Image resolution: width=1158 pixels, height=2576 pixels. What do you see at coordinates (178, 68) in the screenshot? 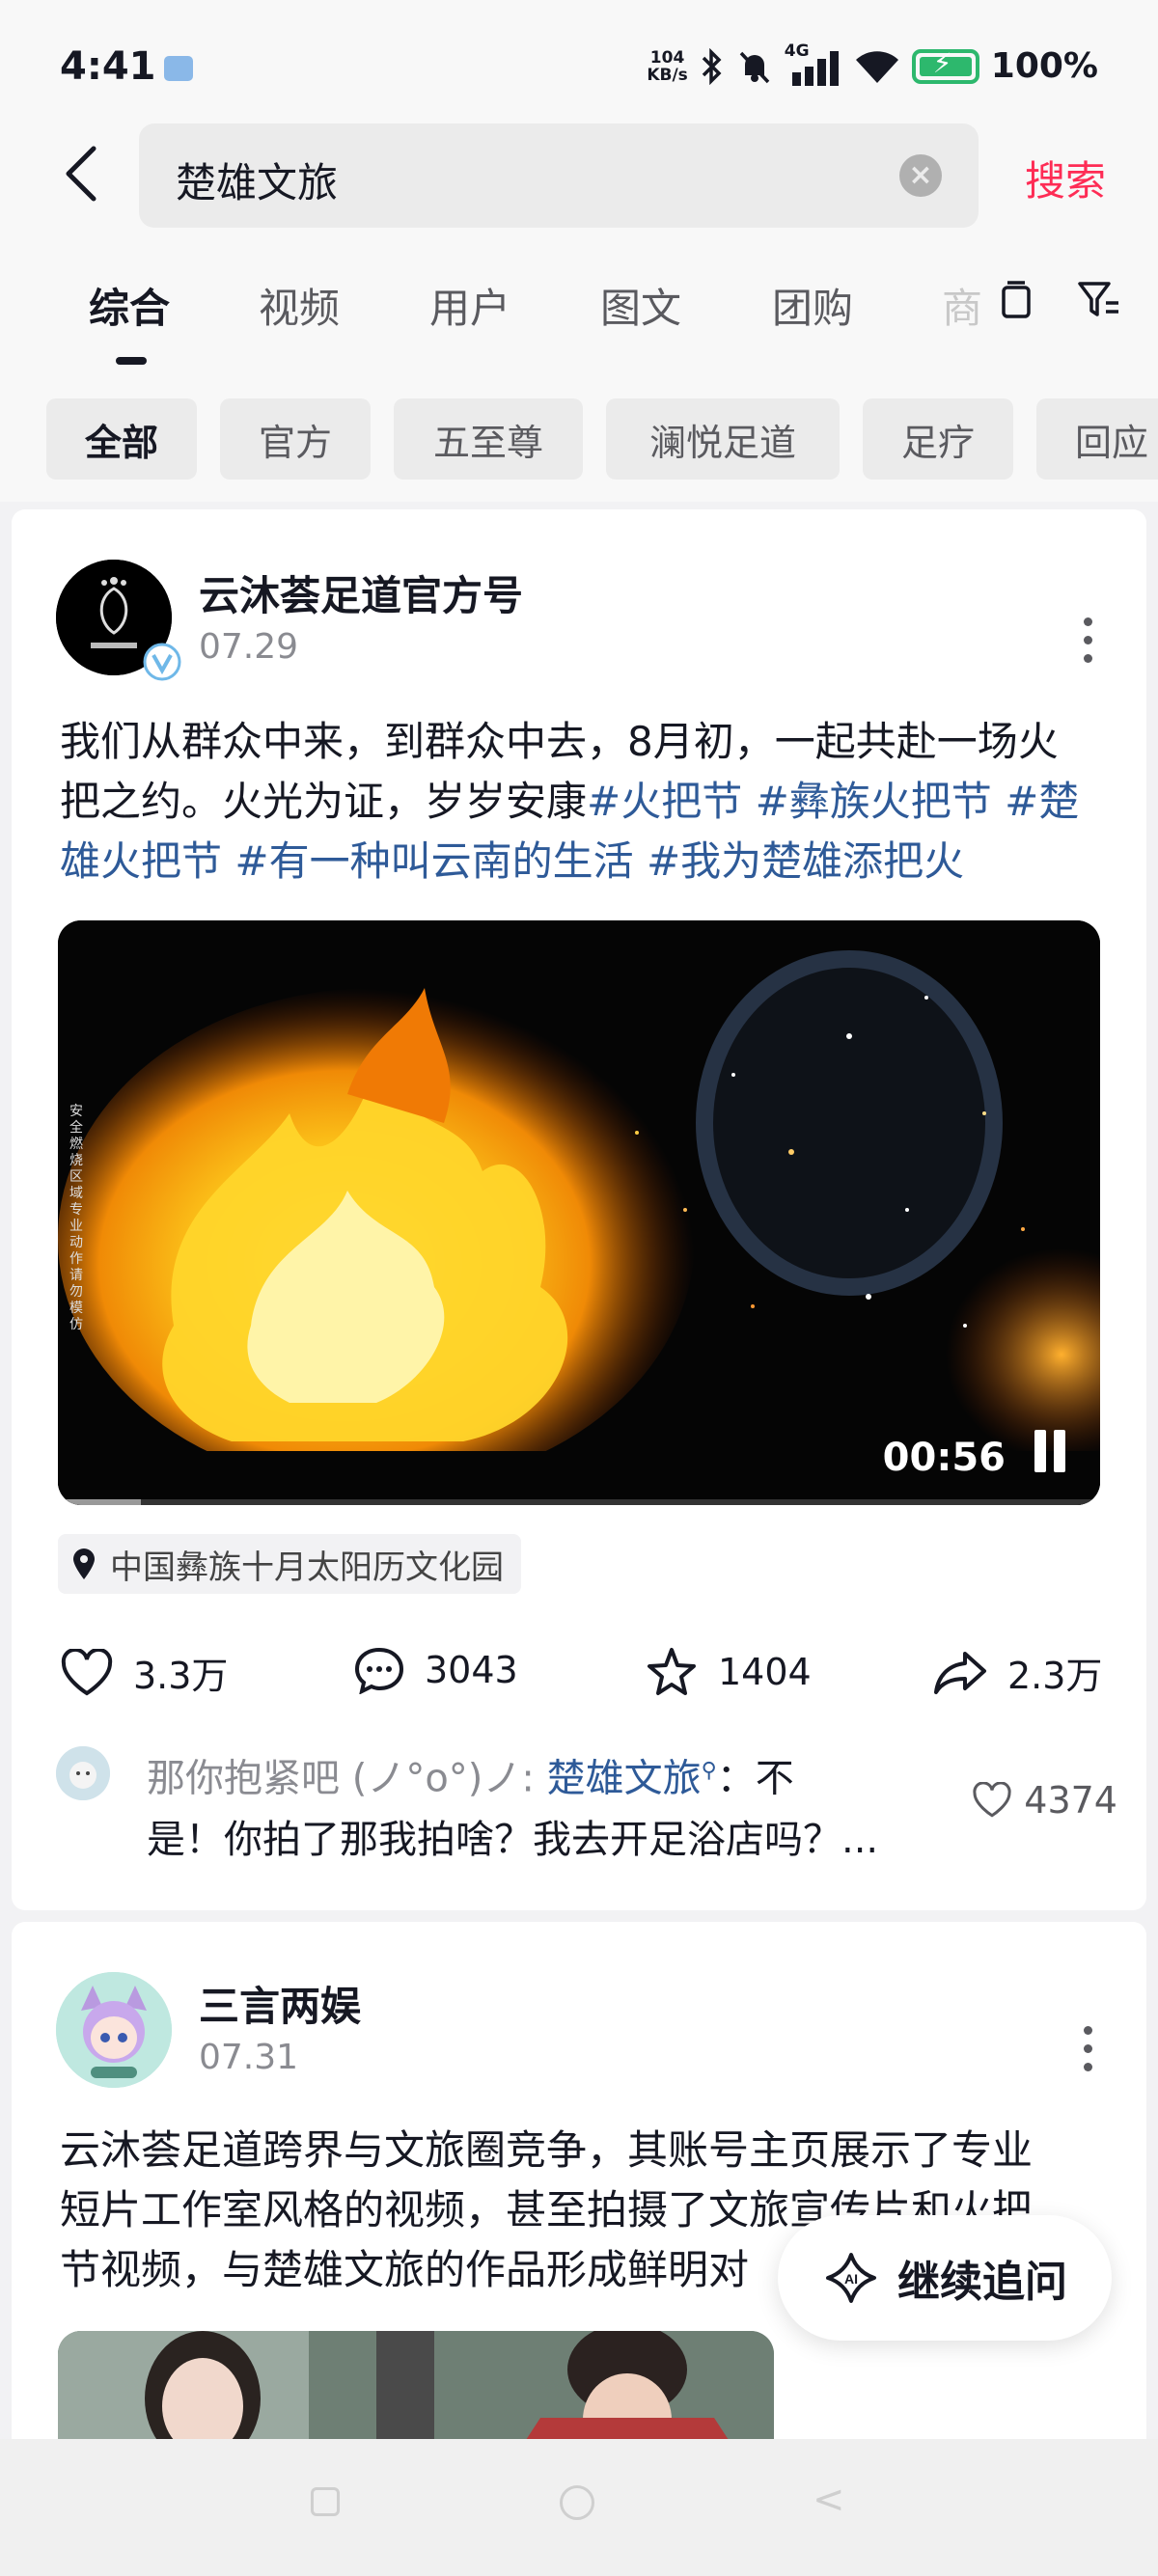
I see `app-notification-icon` at bounding box center [178, 68].